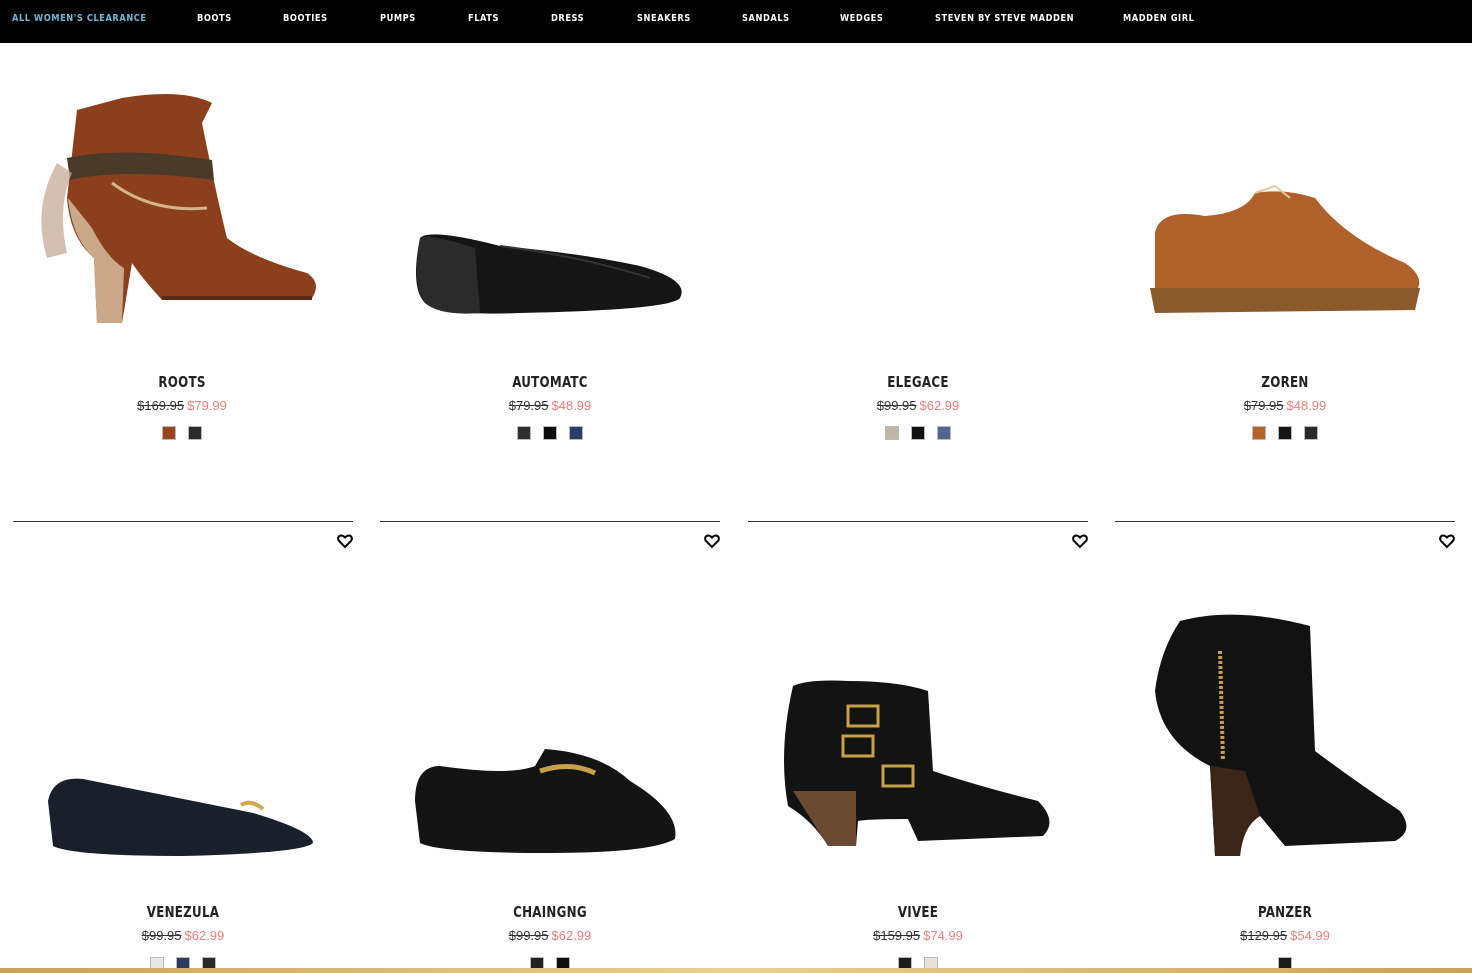  Describe the element at coordinates (1285, 213) in the screenshot. I see `tan-oxford-image` at that location.